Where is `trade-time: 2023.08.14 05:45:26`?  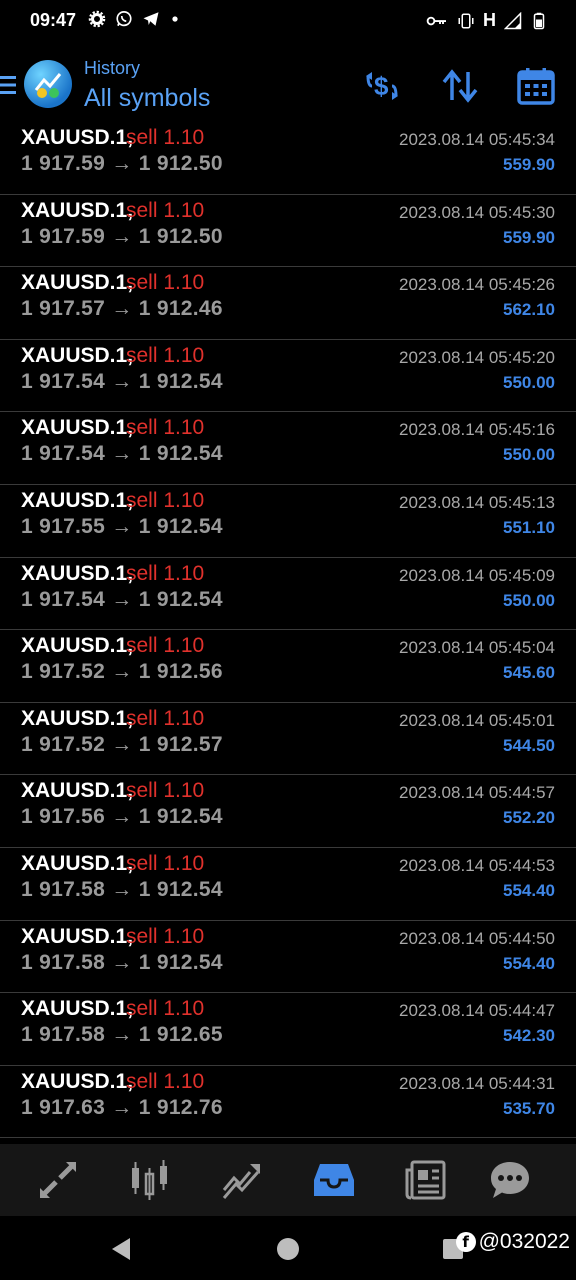 trade-time: 2023.08.14 05:45:26 is located at coordinates (477, 285).